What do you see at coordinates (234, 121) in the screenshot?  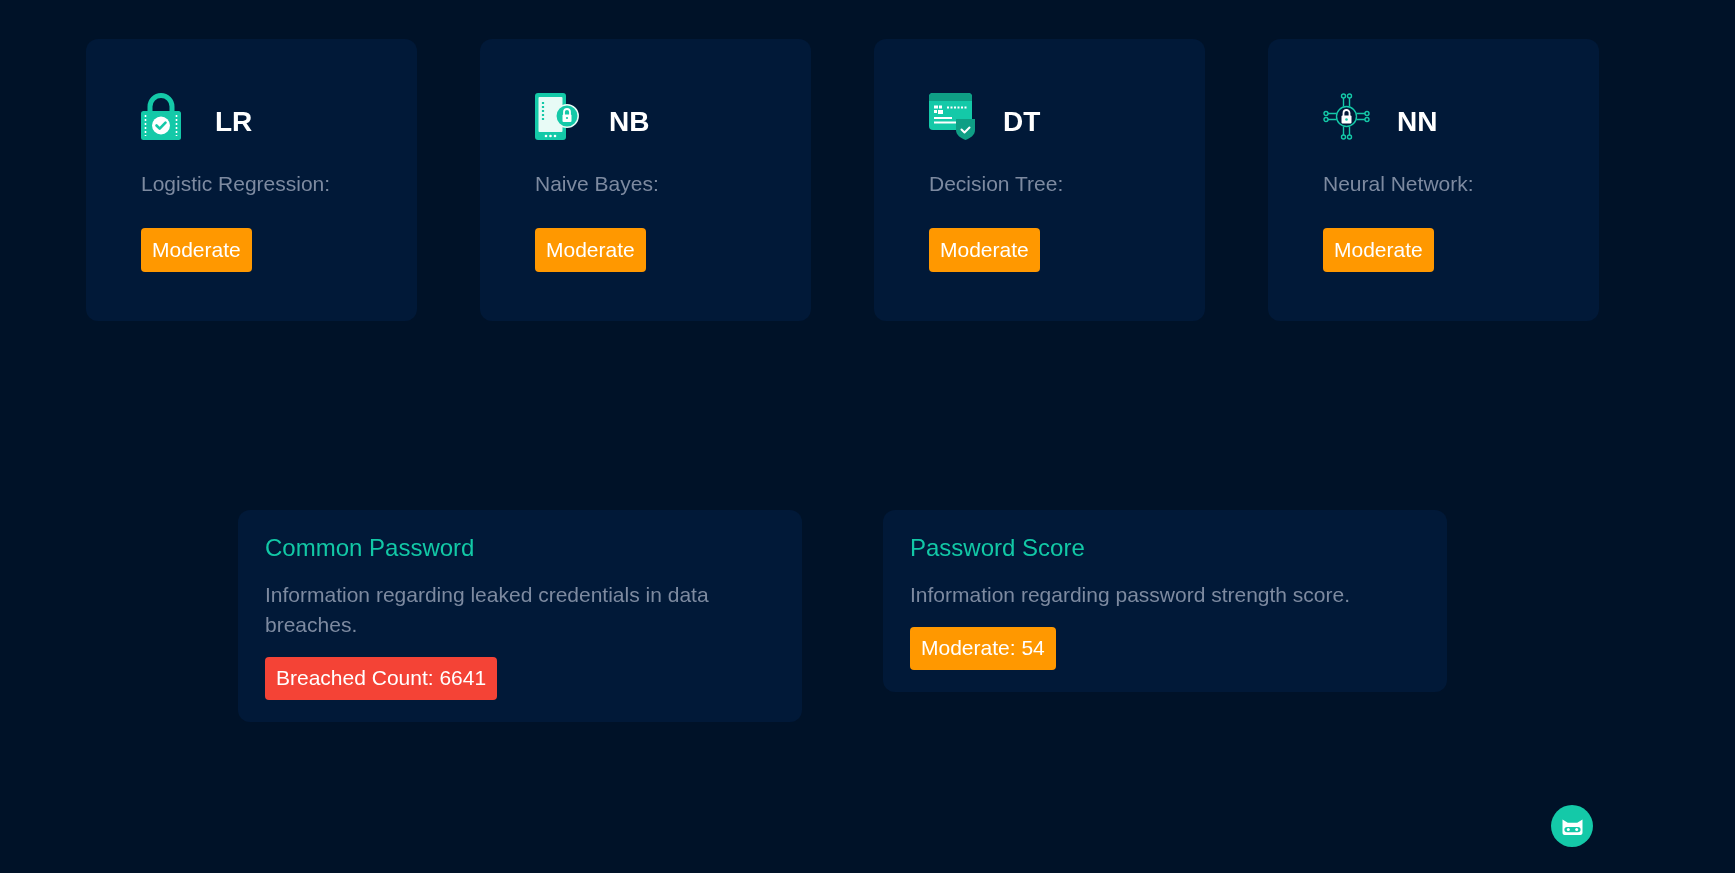 I see `model-abbreviation: LR` at bounding box center [234, 121].